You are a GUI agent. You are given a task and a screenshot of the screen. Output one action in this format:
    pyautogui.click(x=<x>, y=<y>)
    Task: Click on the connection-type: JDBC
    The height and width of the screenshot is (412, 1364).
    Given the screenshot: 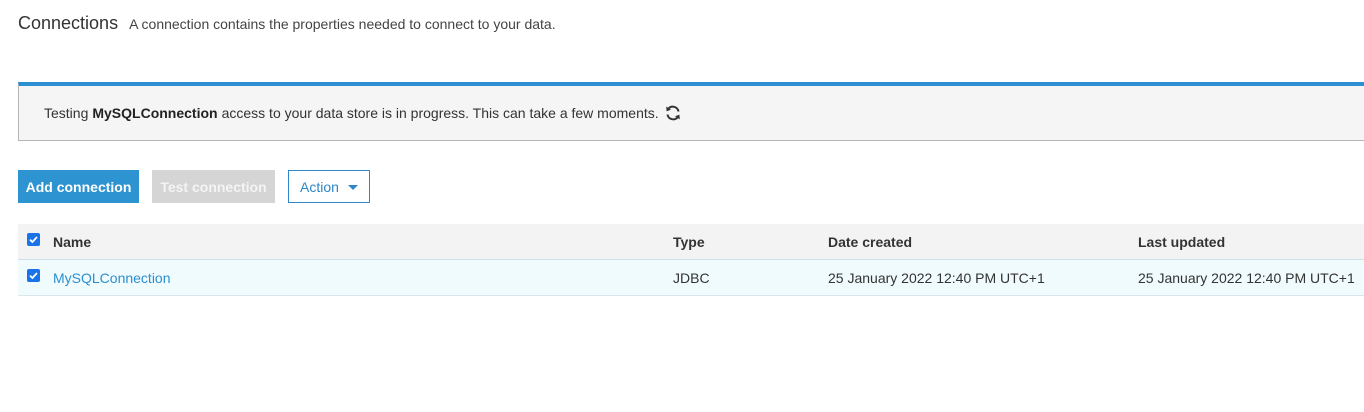 What is the action you would take?
    pyautogui.click(x=691, y=277)
    